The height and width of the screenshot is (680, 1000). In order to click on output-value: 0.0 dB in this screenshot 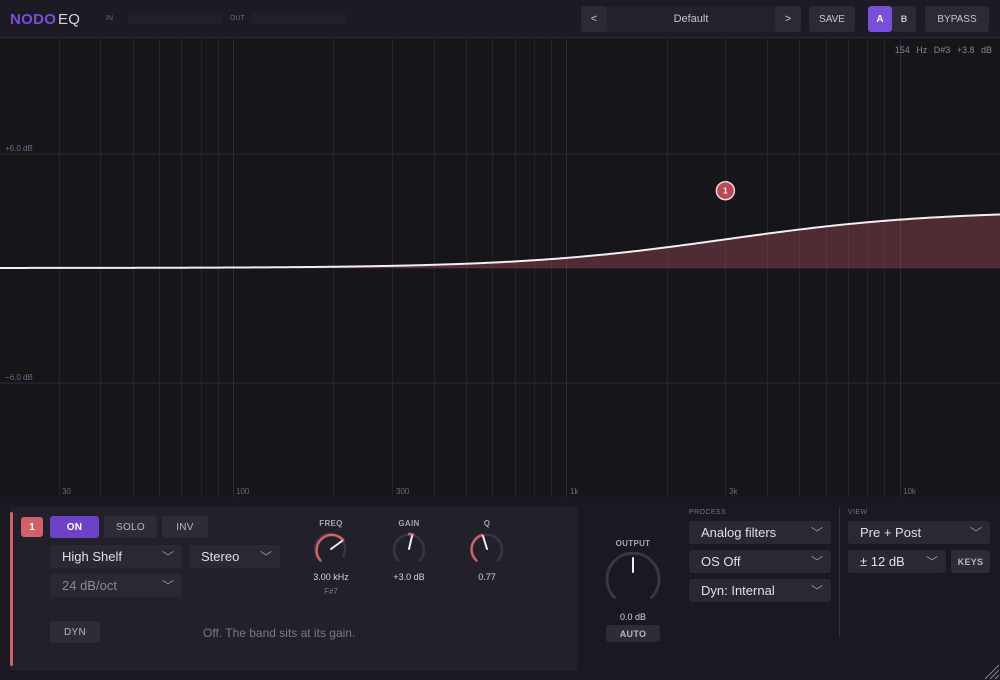, I will do `click(633, 617)`.